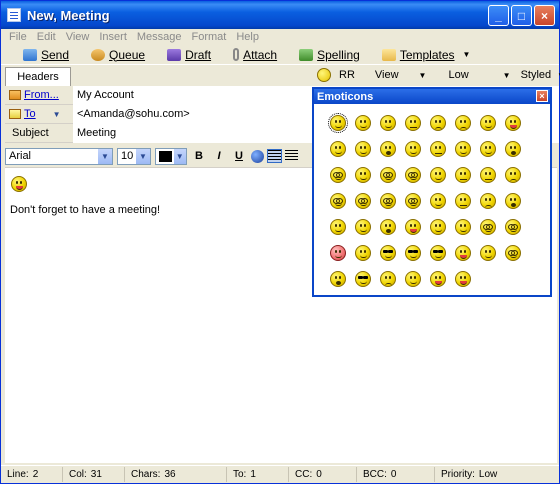  Describe the element at coordinates (199, 156) in the screenshot. I see `bold-button: B` at that location.